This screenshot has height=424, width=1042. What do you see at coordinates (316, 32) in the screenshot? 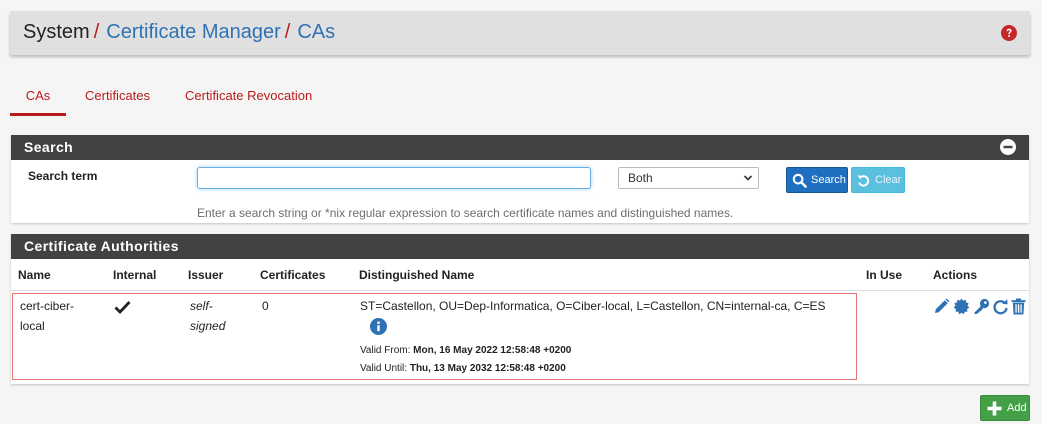
I see `breadcrumb-cas: CAs` at bounding box center [316, 32].